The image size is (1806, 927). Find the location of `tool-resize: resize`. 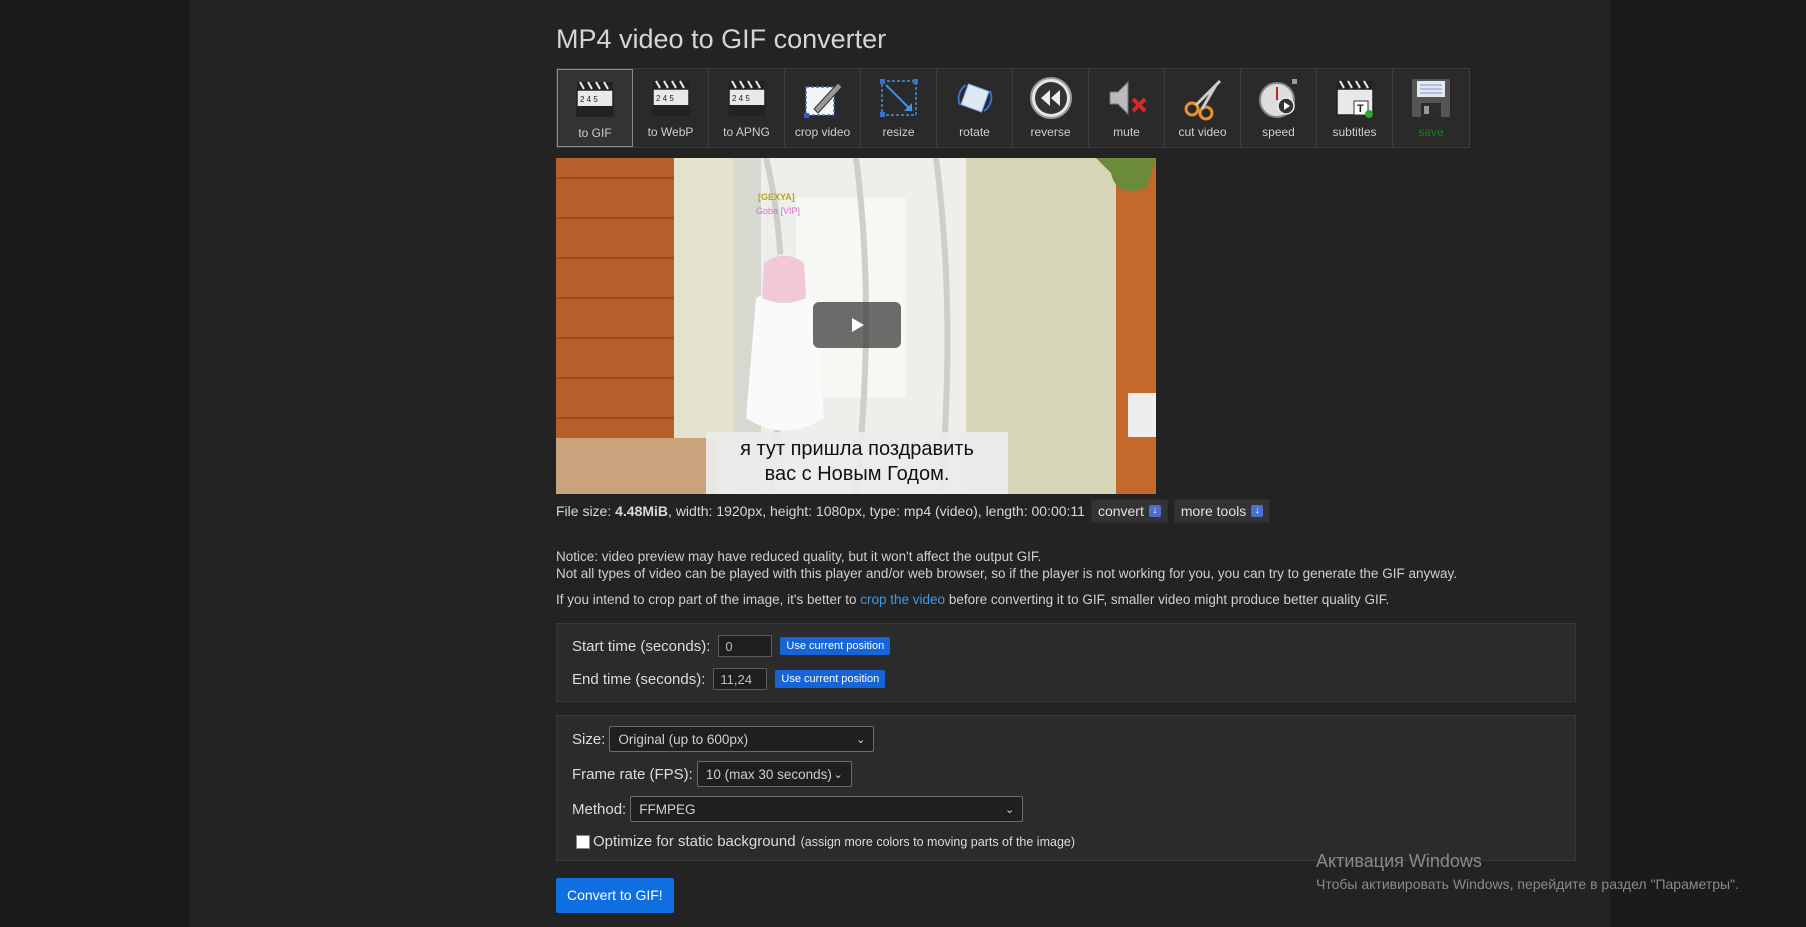

tool-resize: resize is located at coordinates (899, 108).